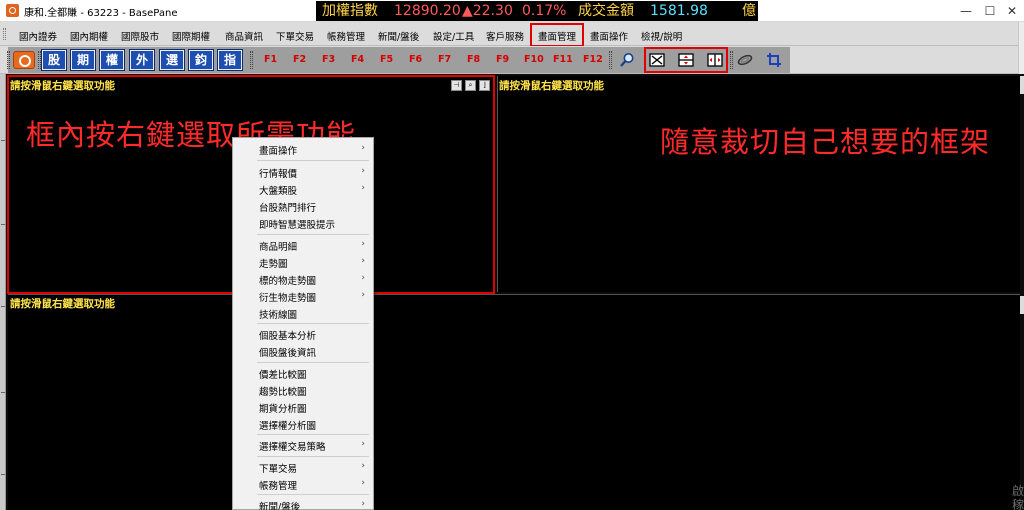 The image size is (1024, 510). I want to click on warrant-quick-button: 權, so click(112, 60).